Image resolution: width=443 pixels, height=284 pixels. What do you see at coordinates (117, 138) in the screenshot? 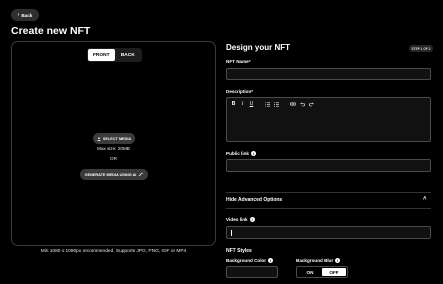
I see `select-media-label: SELECT MEDIA` at bounding box center [117, 138].